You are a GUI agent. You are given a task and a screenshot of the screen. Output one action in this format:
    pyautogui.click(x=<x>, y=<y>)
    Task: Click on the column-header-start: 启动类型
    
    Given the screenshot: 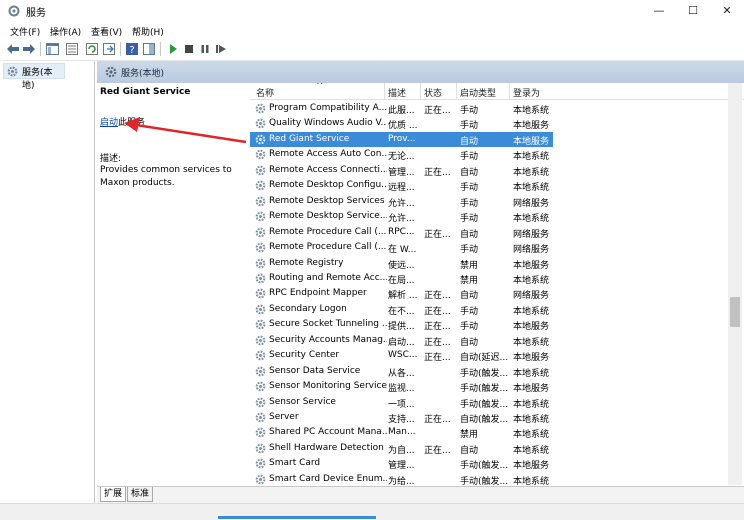 What is the action you would take?
    pyautogui.click(x=478, y=92)
    